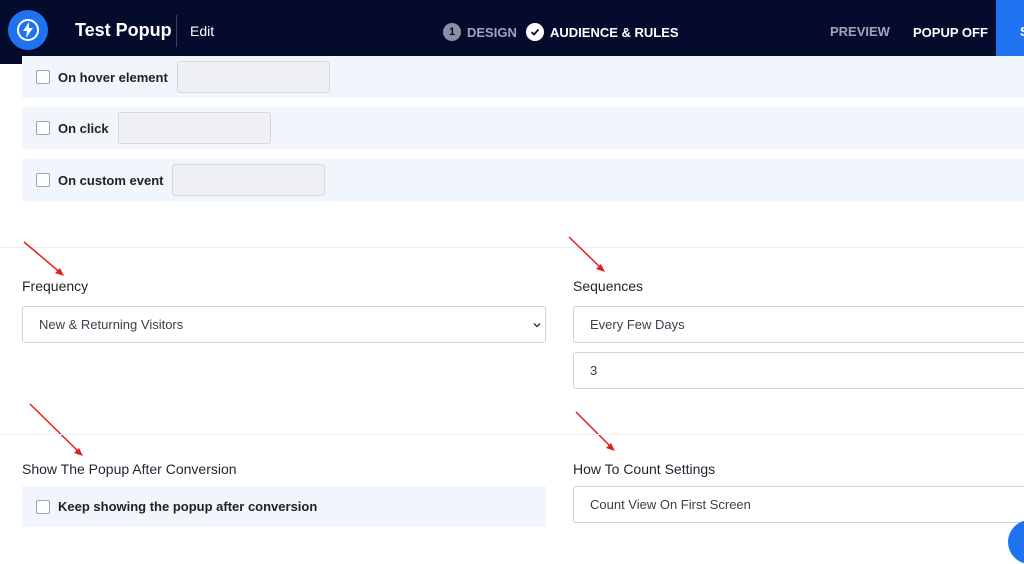 Image resolution: width=1024 pixels, height=564 pixels. I want to click on step-design: 1 DESIGN, so click(480, 32).